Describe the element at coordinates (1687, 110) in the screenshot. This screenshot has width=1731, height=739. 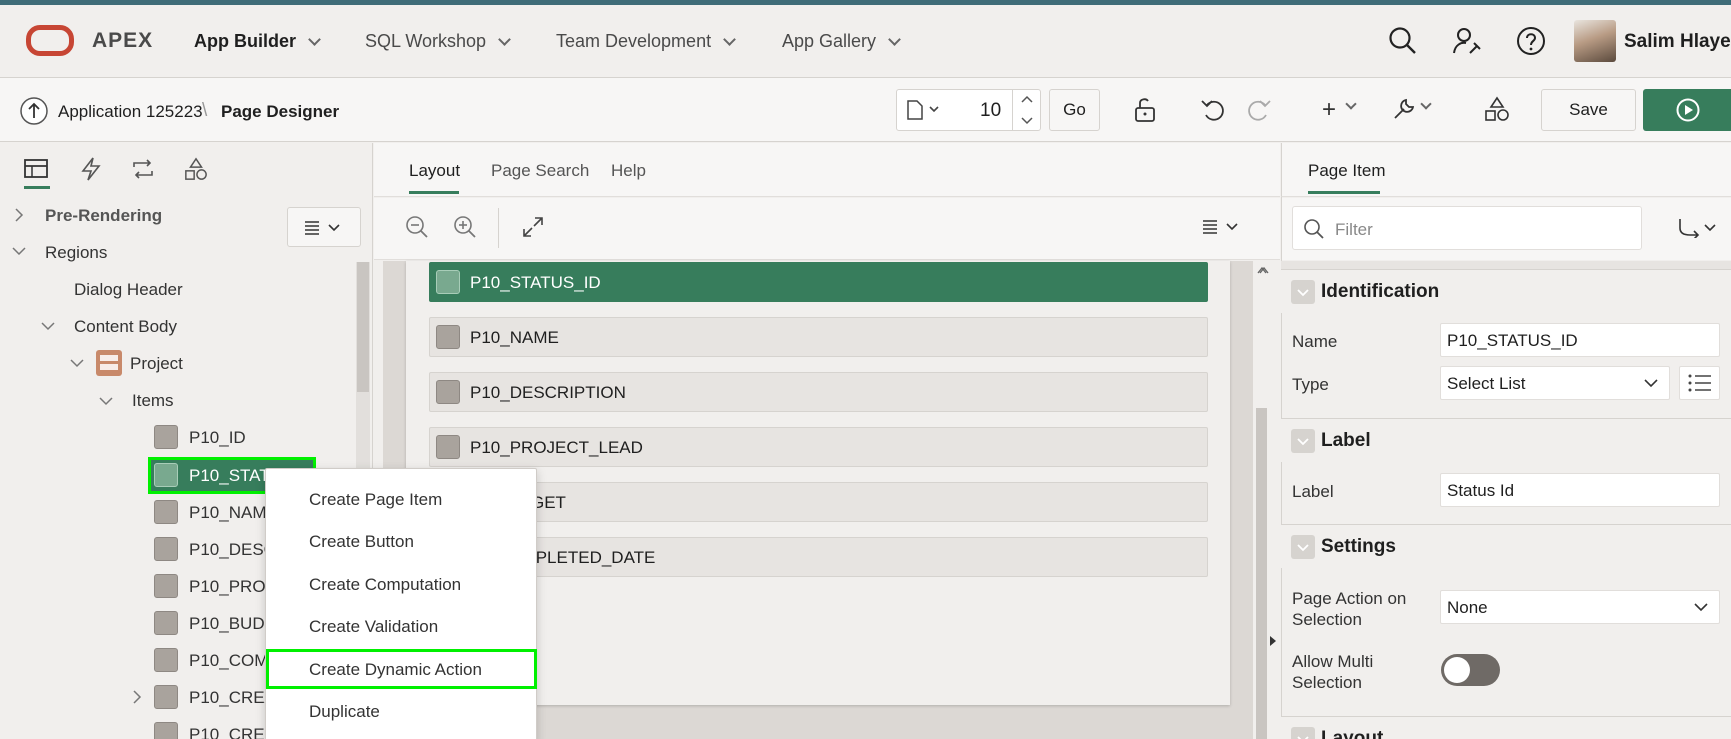
I see `run-page-button` at that location.